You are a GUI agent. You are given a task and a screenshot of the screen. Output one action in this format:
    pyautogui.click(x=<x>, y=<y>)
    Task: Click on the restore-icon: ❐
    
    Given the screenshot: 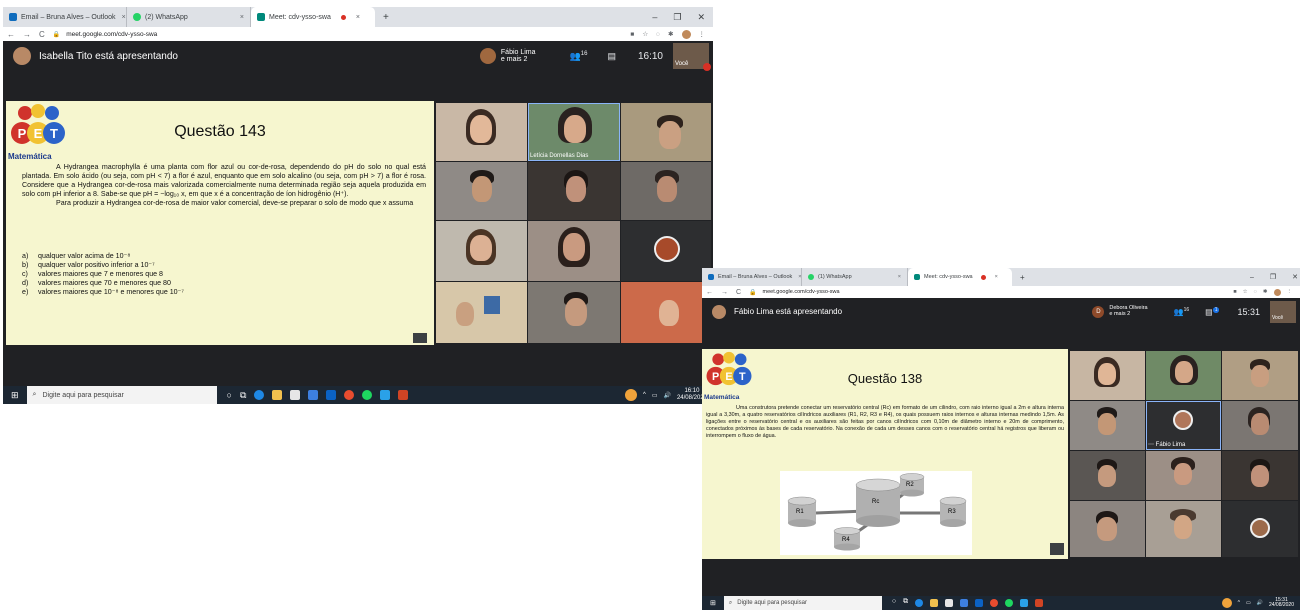 What is the action you would take?
    pyautogui.click(x=677, y=17)
    